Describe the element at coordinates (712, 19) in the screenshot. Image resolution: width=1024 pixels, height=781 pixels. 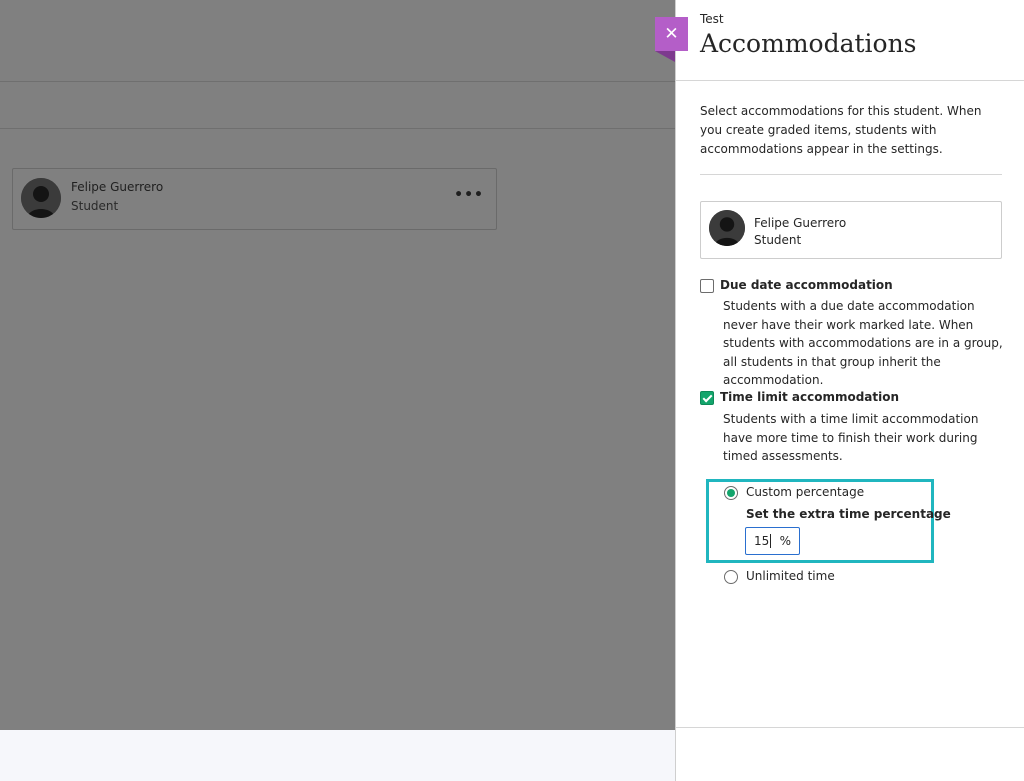
I see `panel-kicker: Test` at that location.